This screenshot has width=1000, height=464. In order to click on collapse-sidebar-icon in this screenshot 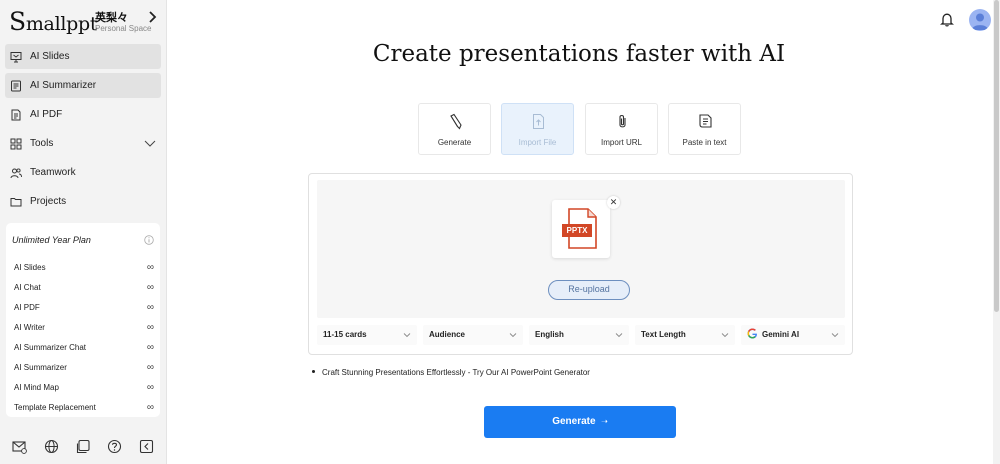, I will do `click(146, 446)`.